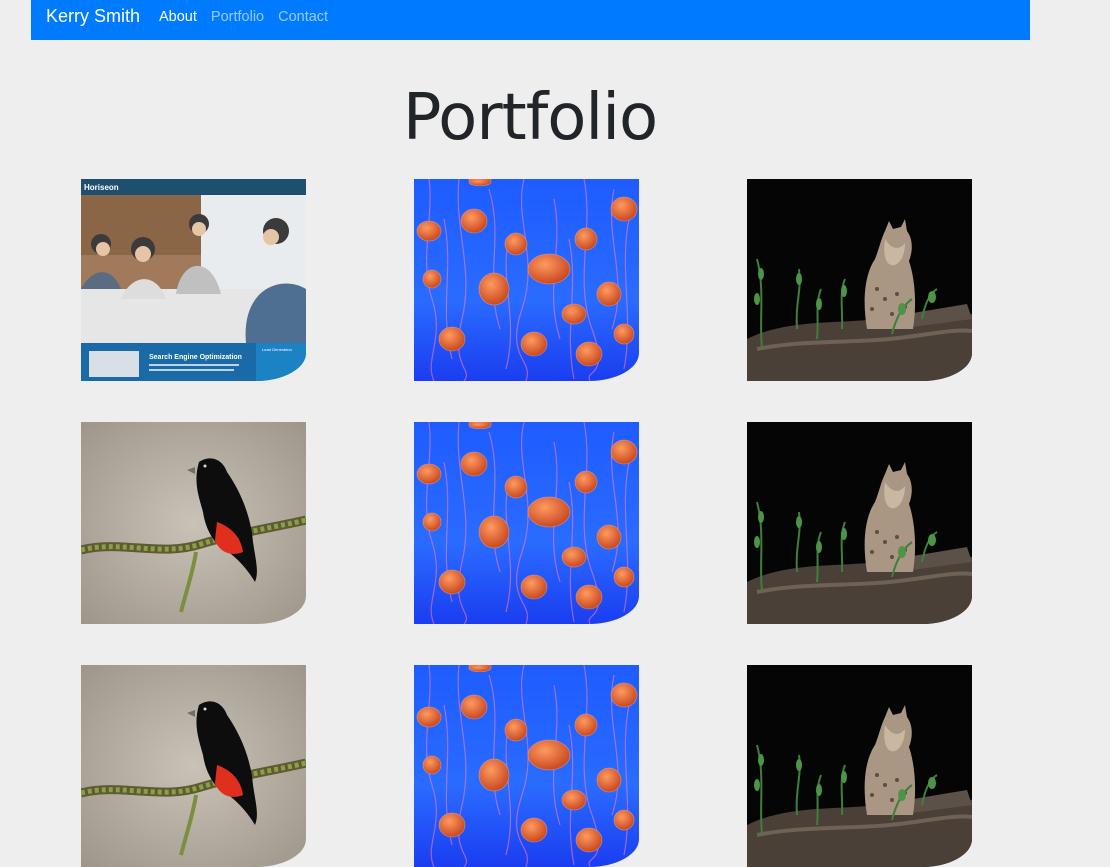 This screenshot has height=867, width=1110. I want to click on brand-link: Kerry Smith, so click(93, 16).